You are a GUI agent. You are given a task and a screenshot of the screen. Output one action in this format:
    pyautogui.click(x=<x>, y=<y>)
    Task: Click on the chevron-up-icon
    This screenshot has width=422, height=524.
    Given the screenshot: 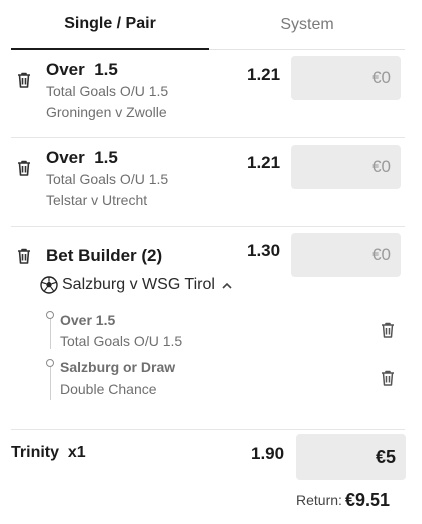 What is the action you would take?
    pyautogui.click(x=227, y=285)
    